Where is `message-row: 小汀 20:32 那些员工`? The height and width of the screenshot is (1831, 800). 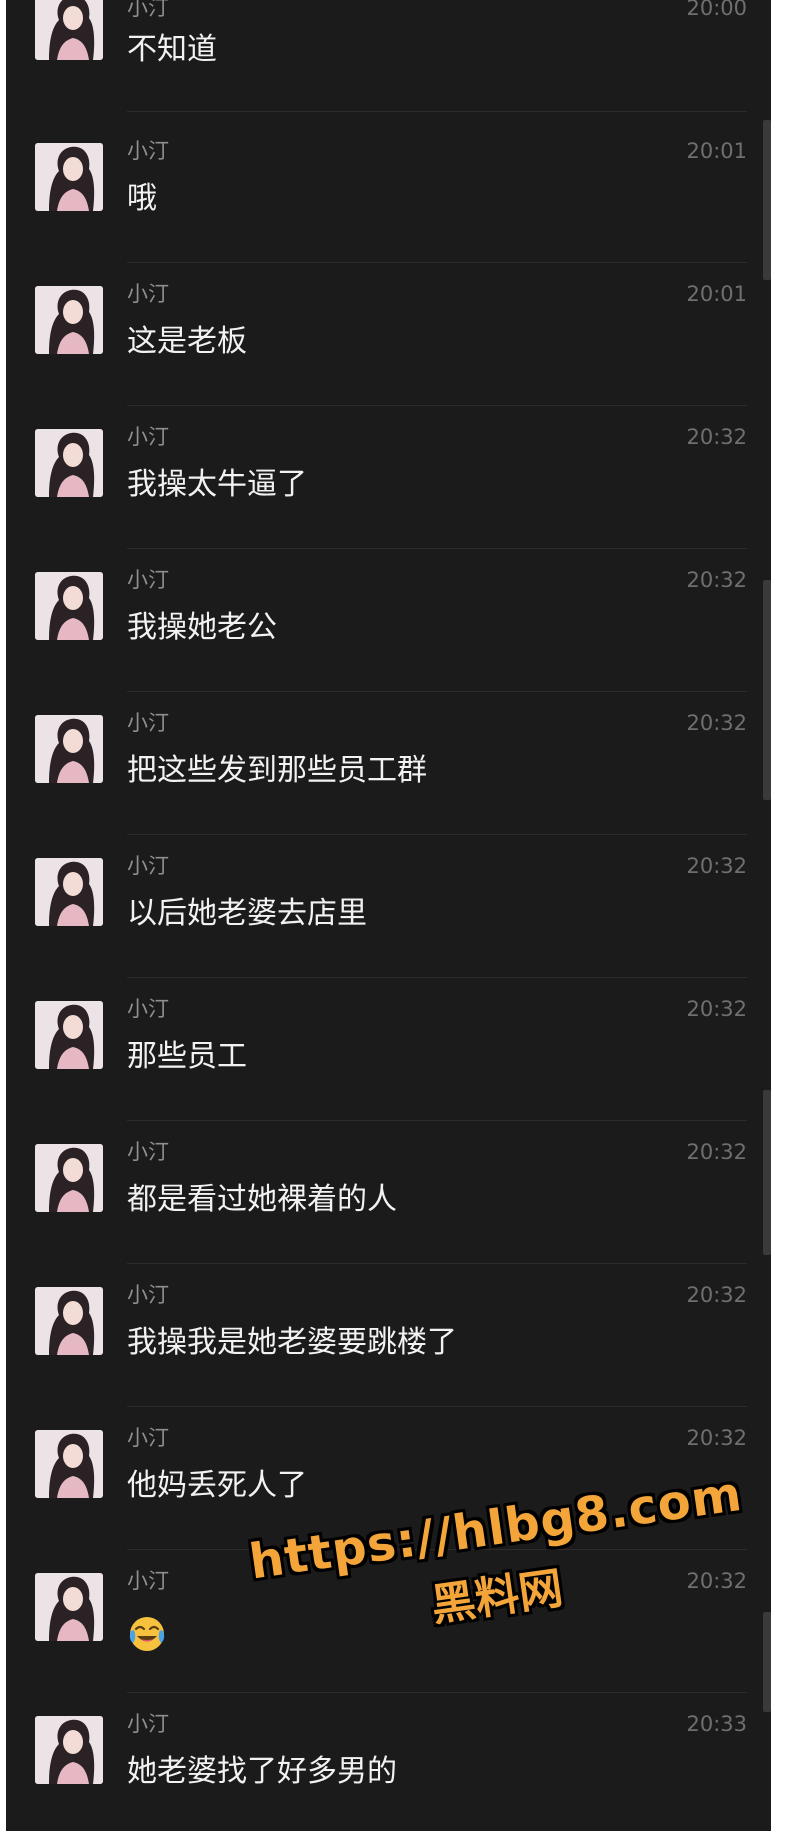 message-row: 小汀 20:32 那些员工 is located at coordinates (388, 1070).